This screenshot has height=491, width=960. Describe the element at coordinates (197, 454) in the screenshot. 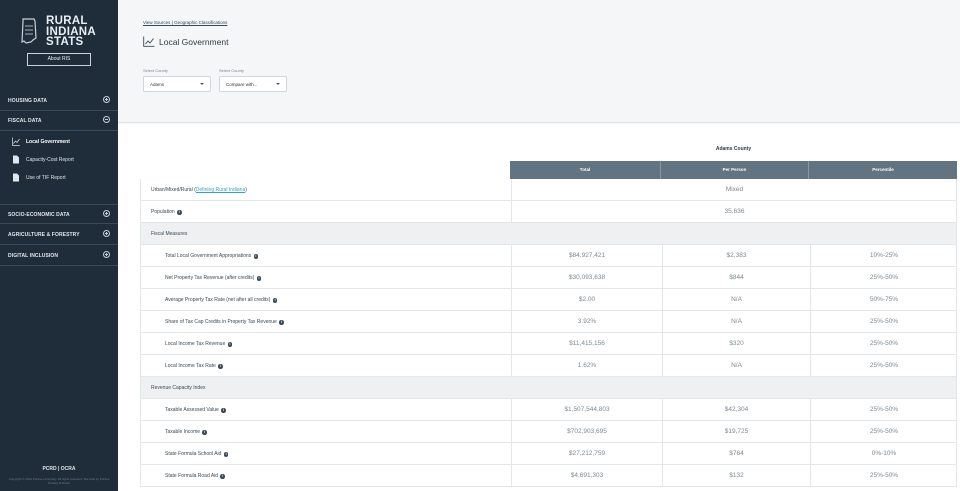

I see `row-label: State Formula School Aid i` at that location.